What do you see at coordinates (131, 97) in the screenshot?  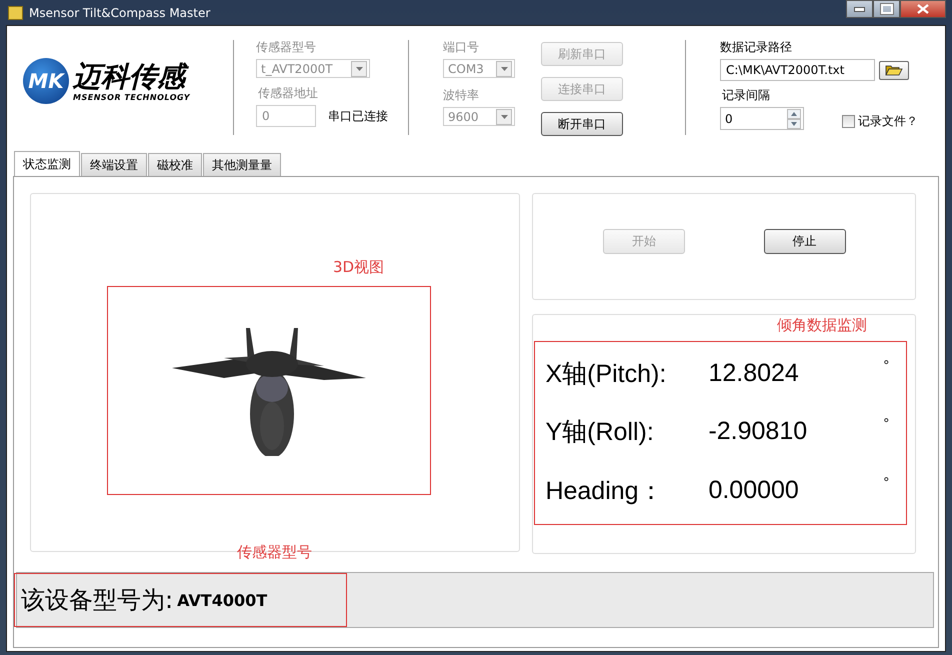 I see `logo-tagline: MSENSOR TECHNOLOGY` at bounding box center [131, 97].